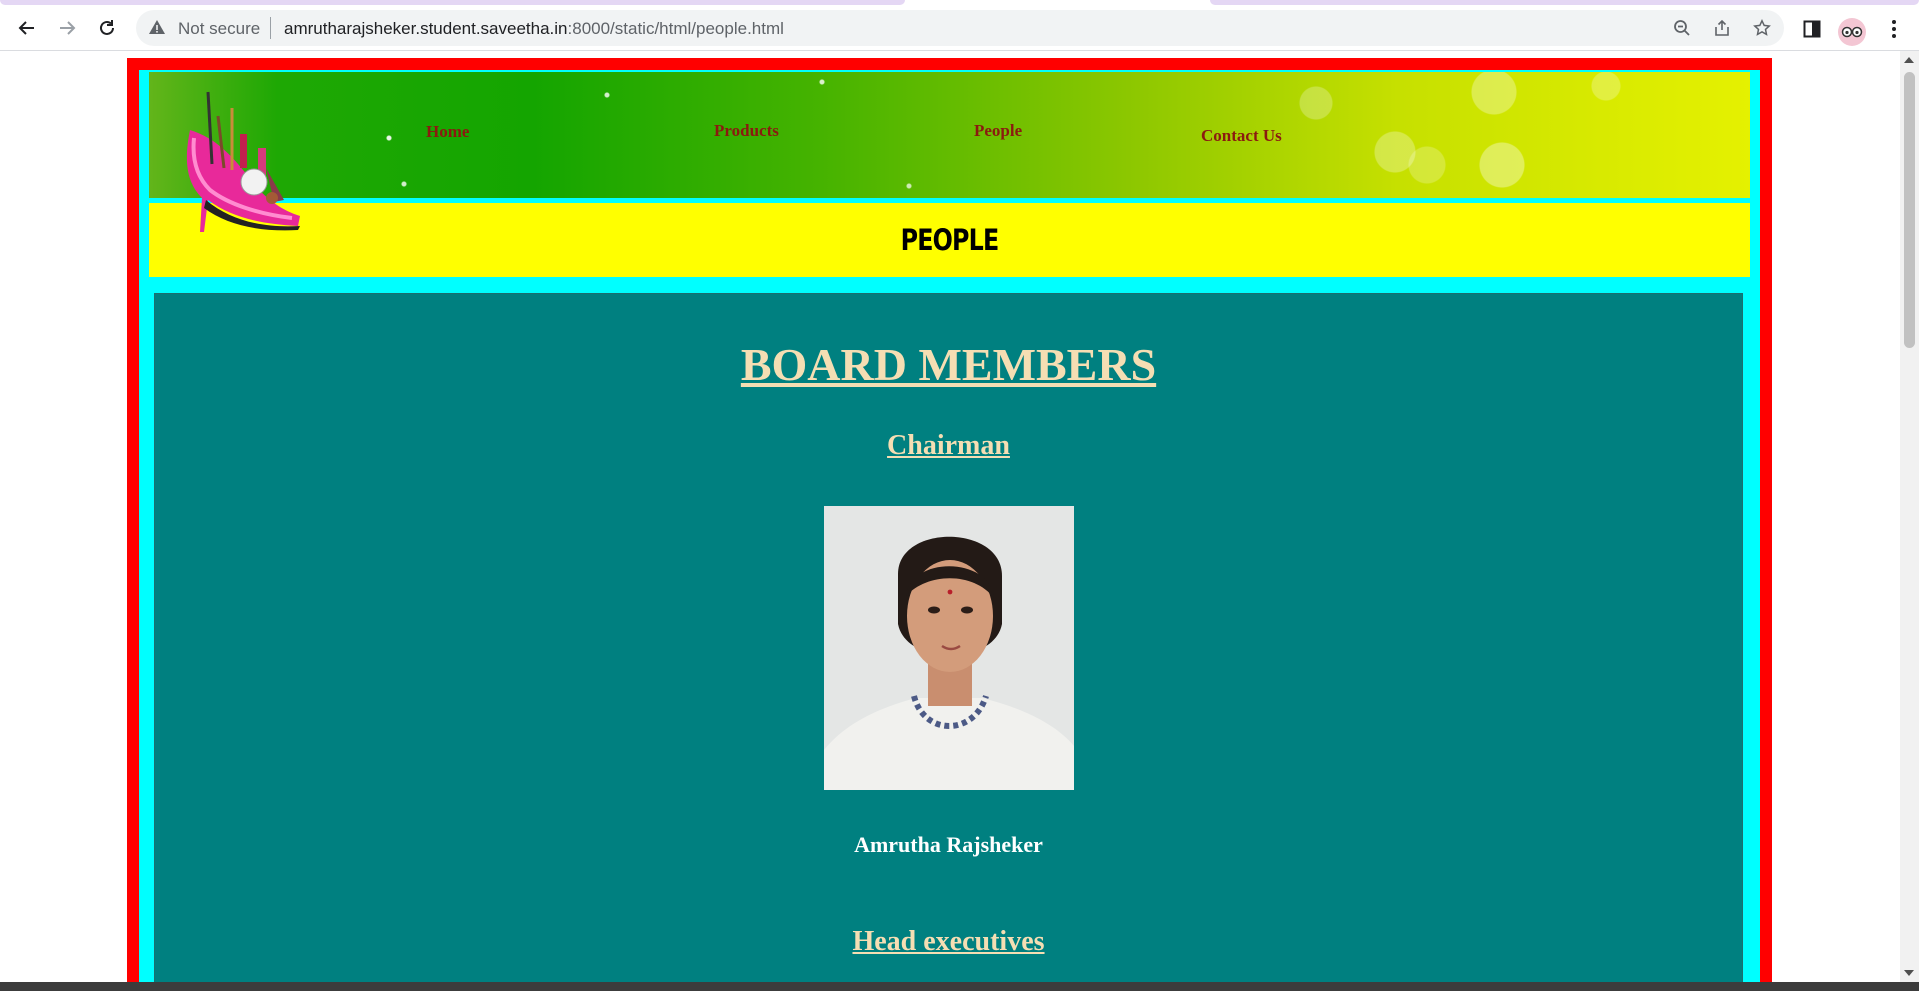 The image size is (1919, 991). What do you see at coordinates (959, 986) in the screenshot?
I see `bottom-bar` at bounding box center [959, 986].